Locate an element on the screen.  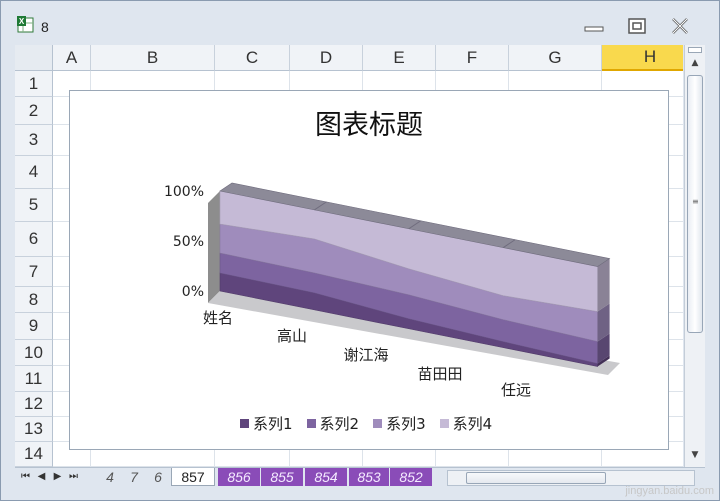
sheet-tab-bar: ⏮ ◀ ▶ ⏭ 4 7 6 857 856 855 854 853 852 is located at coordinates (360, 477).